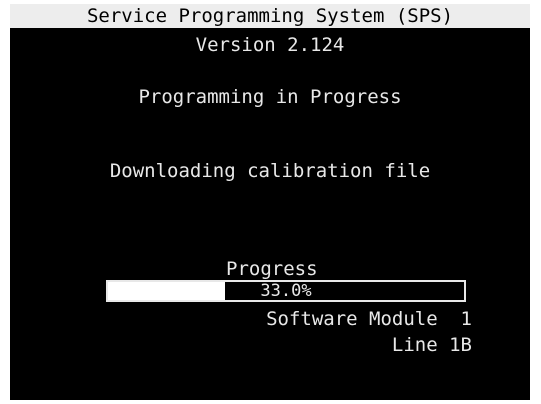  I want to click on progress-percent: 33.0%, so click(286, 291).